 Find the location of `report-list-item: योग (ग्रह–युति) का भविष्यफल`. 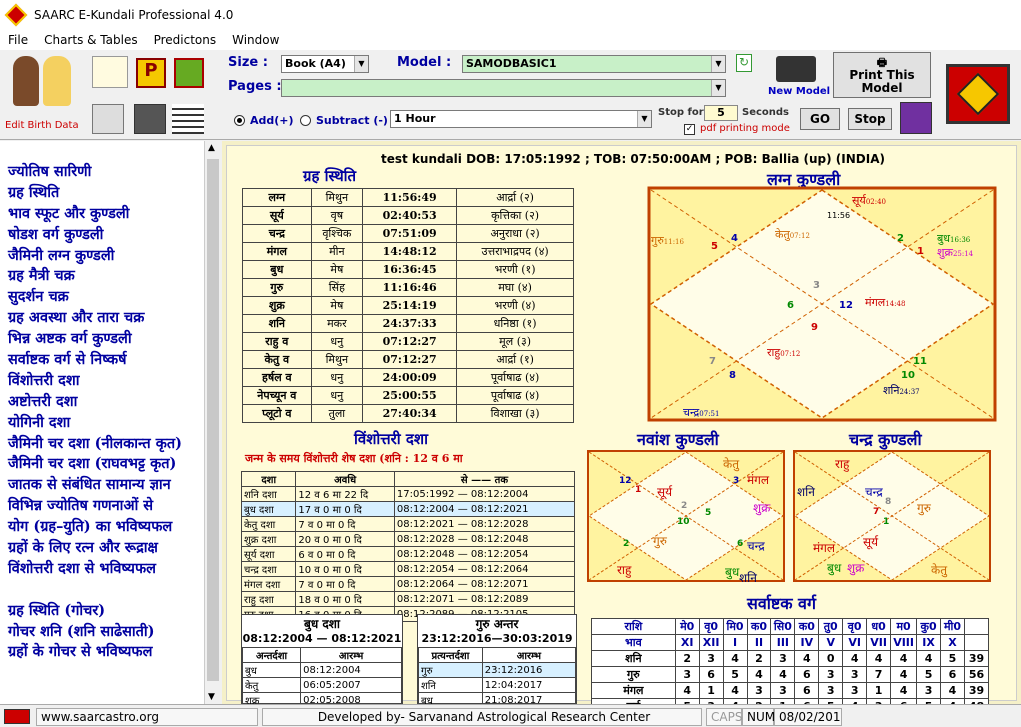

report-list-item: योग (ग्रह–युति) का भविष्यफल is located at coordinates (109, 526).